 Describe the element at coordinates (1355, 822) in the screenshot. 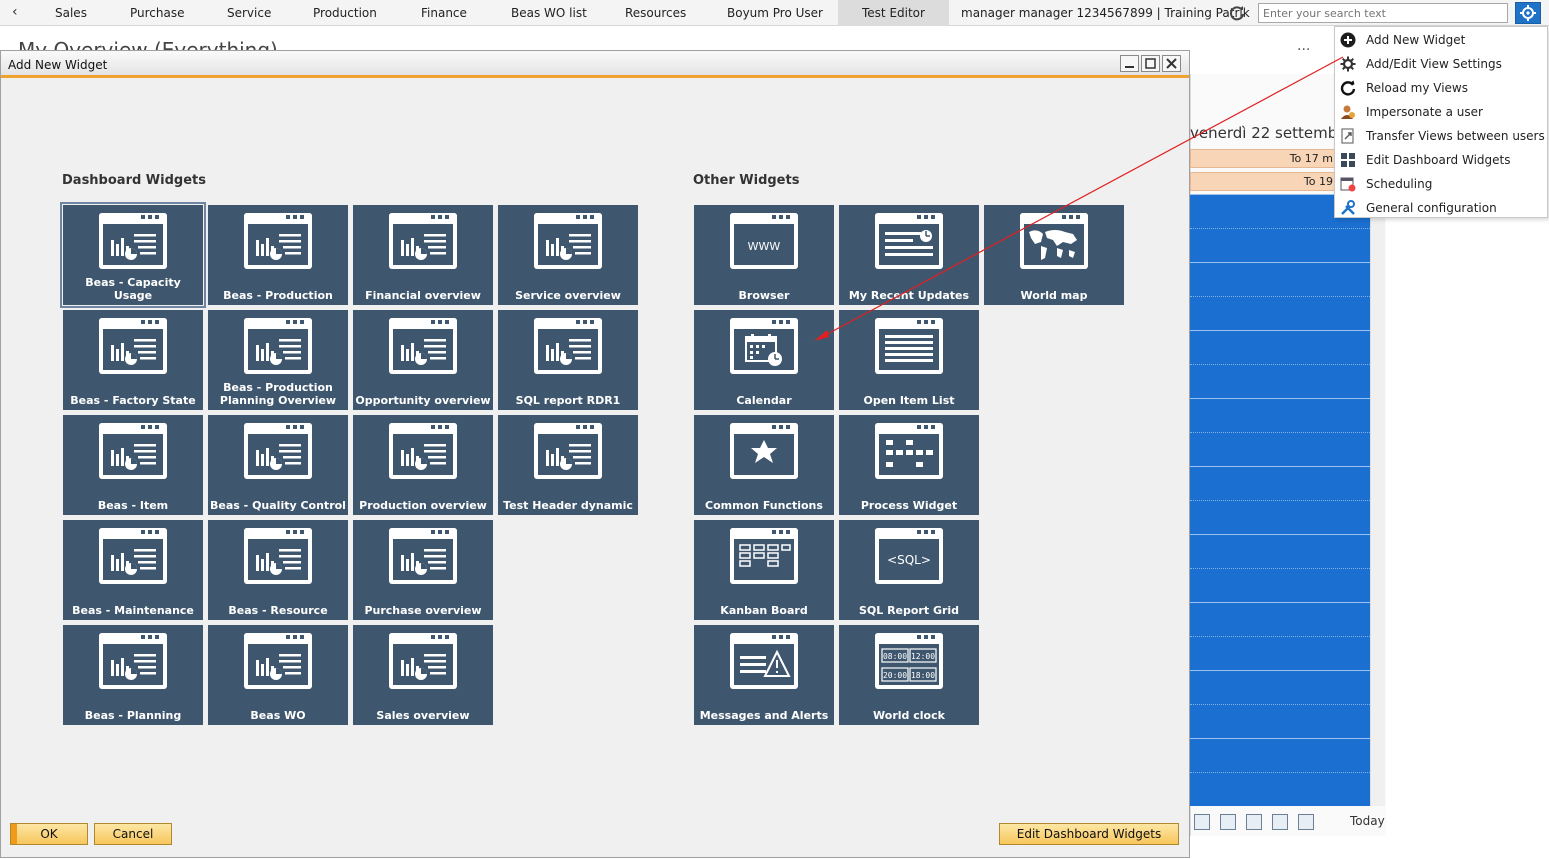

I see `today-button: Today` at that location.